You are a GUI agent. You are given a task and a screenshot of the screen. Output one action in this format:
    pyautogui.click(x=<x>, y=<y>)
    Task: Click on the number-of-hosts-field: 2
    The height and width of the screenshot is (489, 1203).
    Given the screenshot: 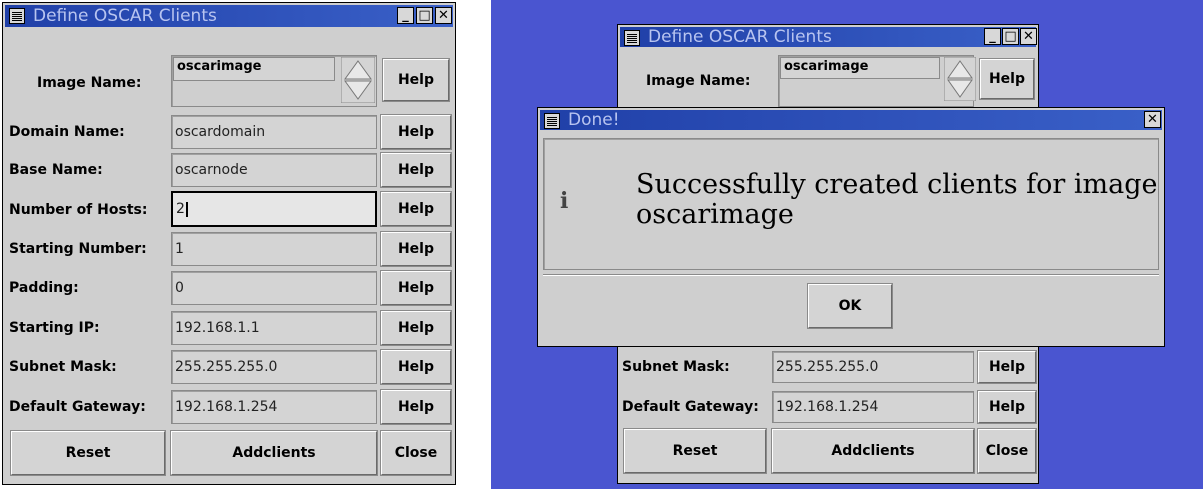 What is the action you would take?
    pyautogui.click(x=274, y=209)
    